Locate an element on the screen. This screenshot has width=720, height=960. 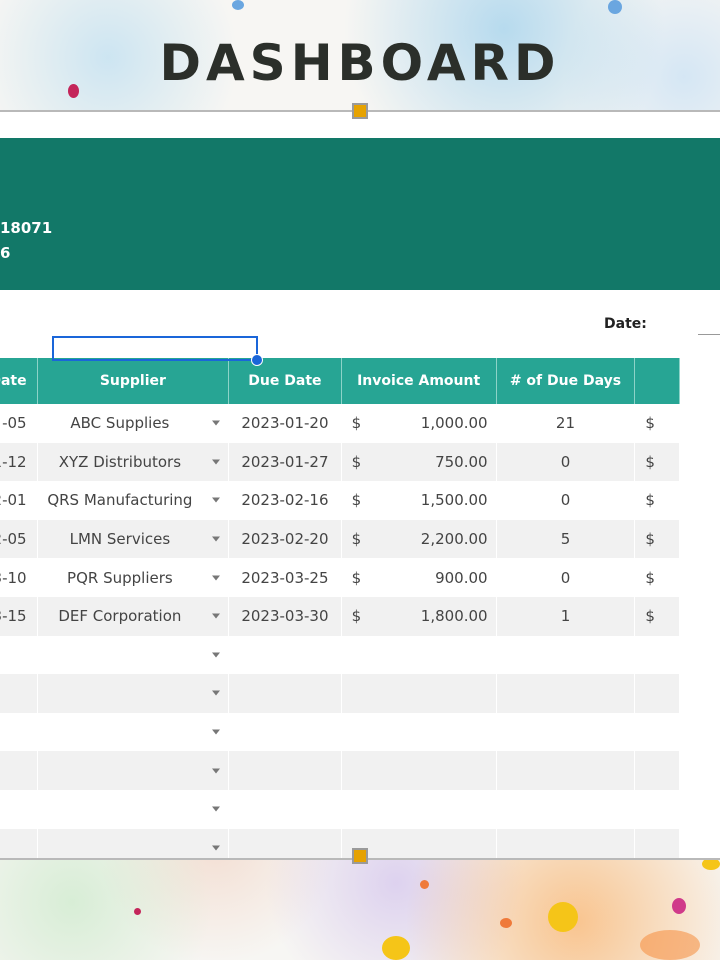
cell-due-date: 2023-01-27 is located at coordinates (285, 462).